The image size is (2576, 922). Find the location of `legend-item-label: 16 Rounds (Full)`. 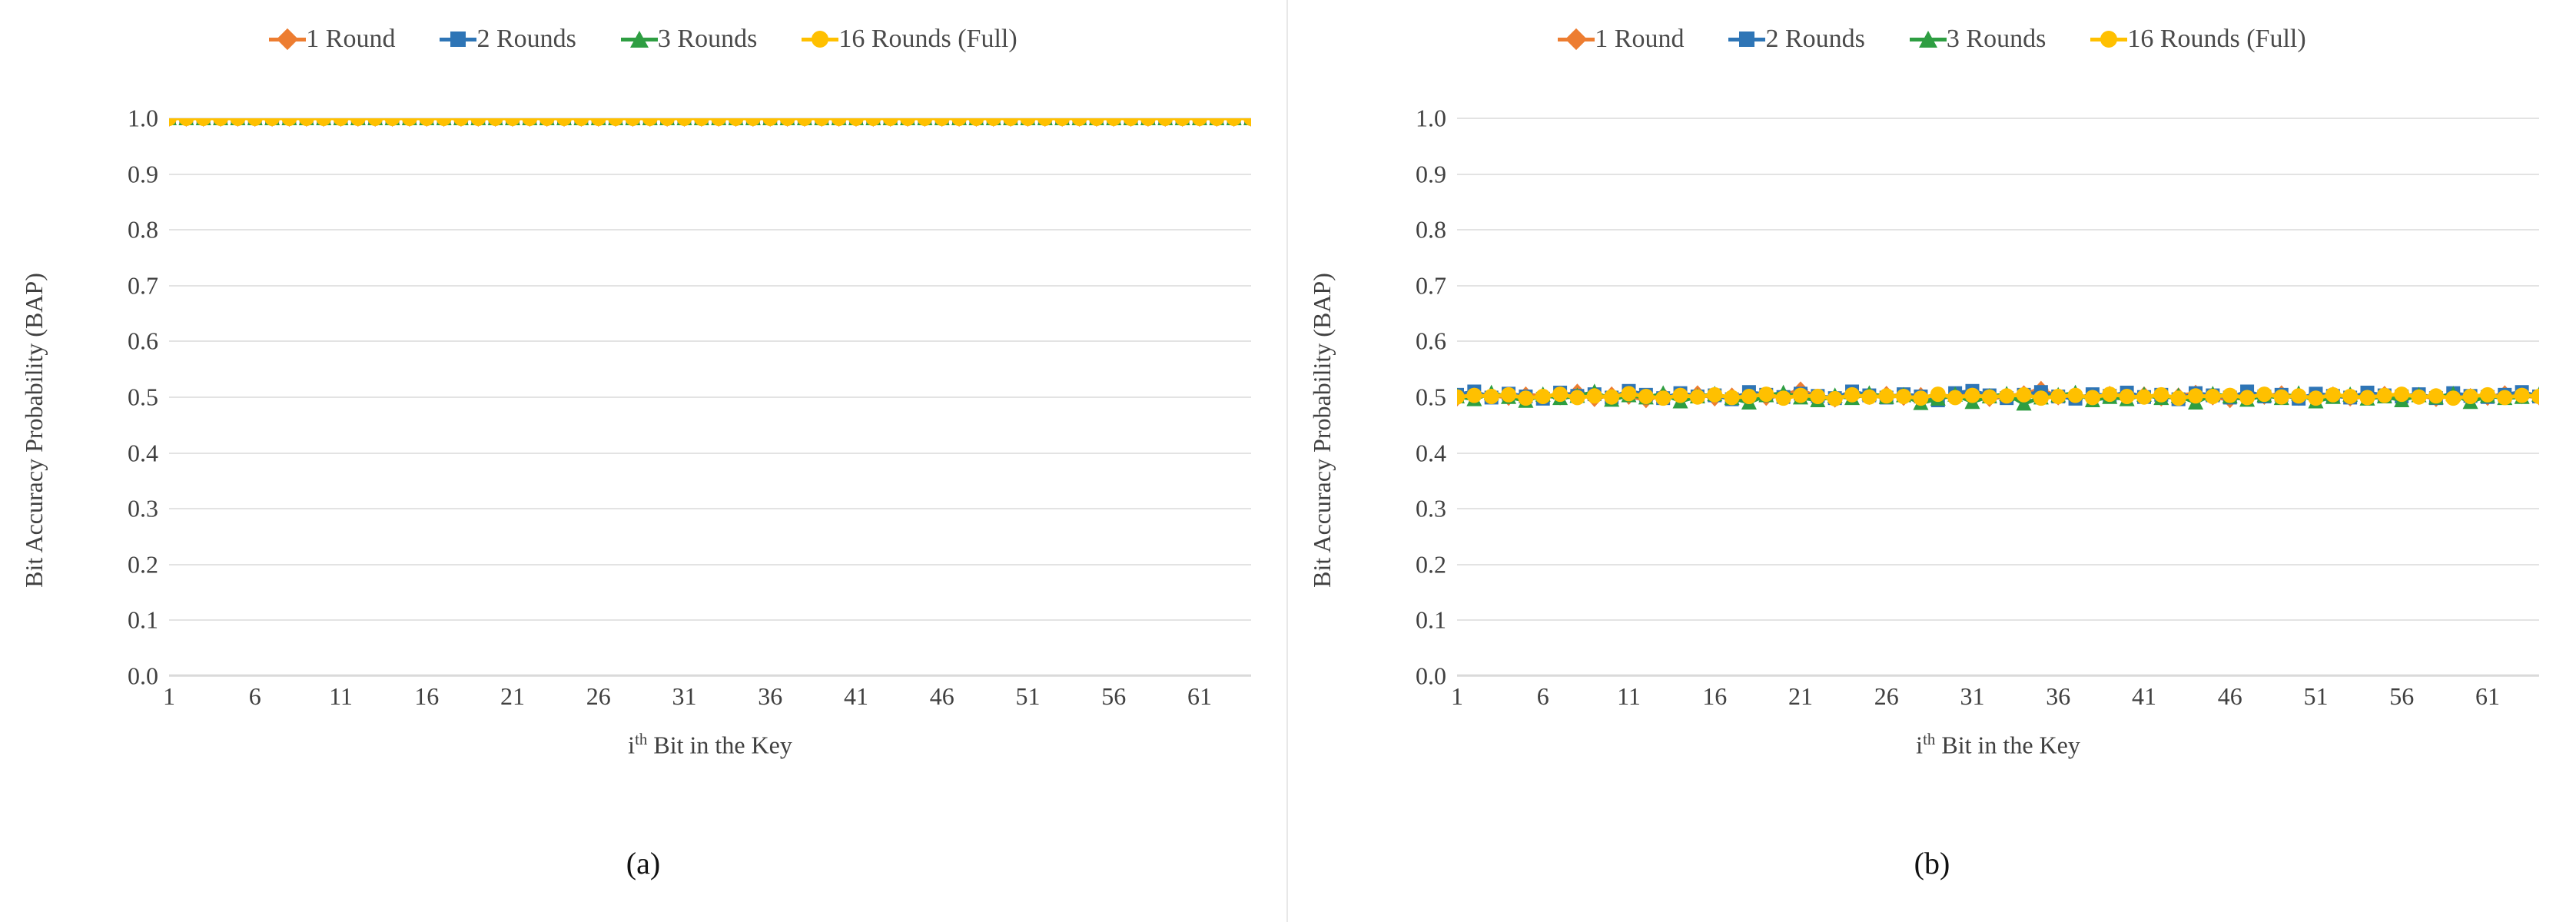

legend-item-label: 16 Rounds (Full) is located at coordinates (2216, 39).